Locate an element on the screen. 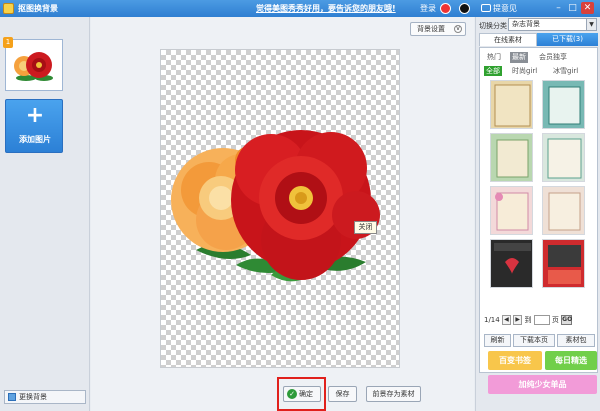 This screenshot has height=411, width=600. category-select: 杂志背景 ▼ is located at coordinates (552, 24).